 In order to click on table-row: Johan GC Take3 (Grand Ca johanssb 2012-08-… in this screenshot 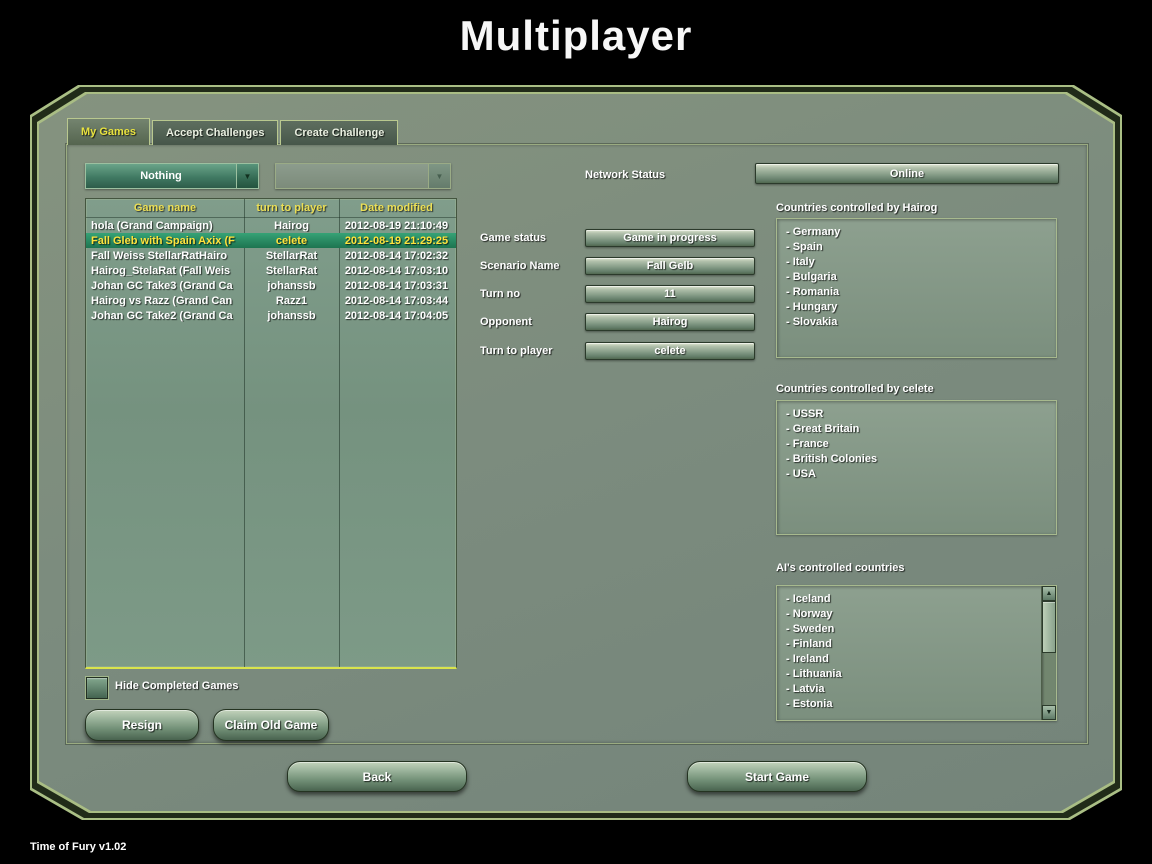, I will do `click(271, 285)`.